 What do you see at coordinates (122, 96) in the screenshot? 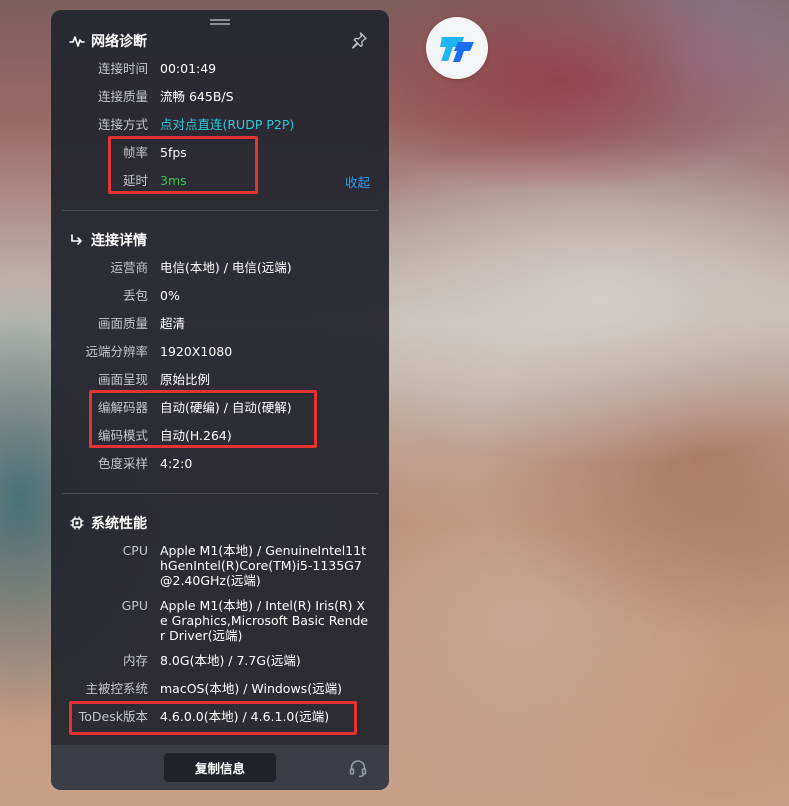
I see `row-label: 连接质量` at bounding box center [122, 96].